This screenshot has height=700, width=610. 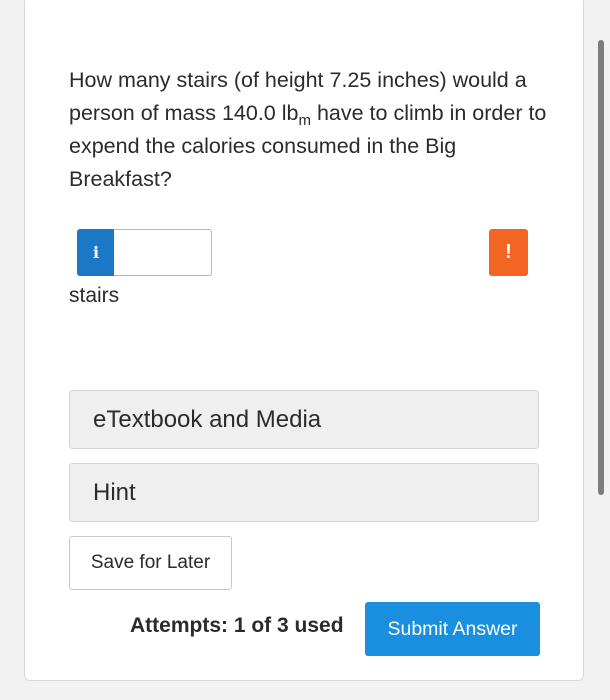 I want to click on info-icon: i, so click(x=96, y=252).